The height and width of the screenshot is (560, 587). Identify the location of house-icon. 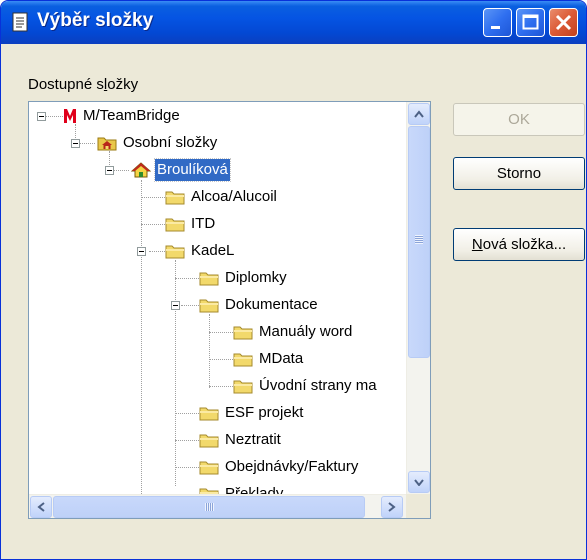
(141, 170).